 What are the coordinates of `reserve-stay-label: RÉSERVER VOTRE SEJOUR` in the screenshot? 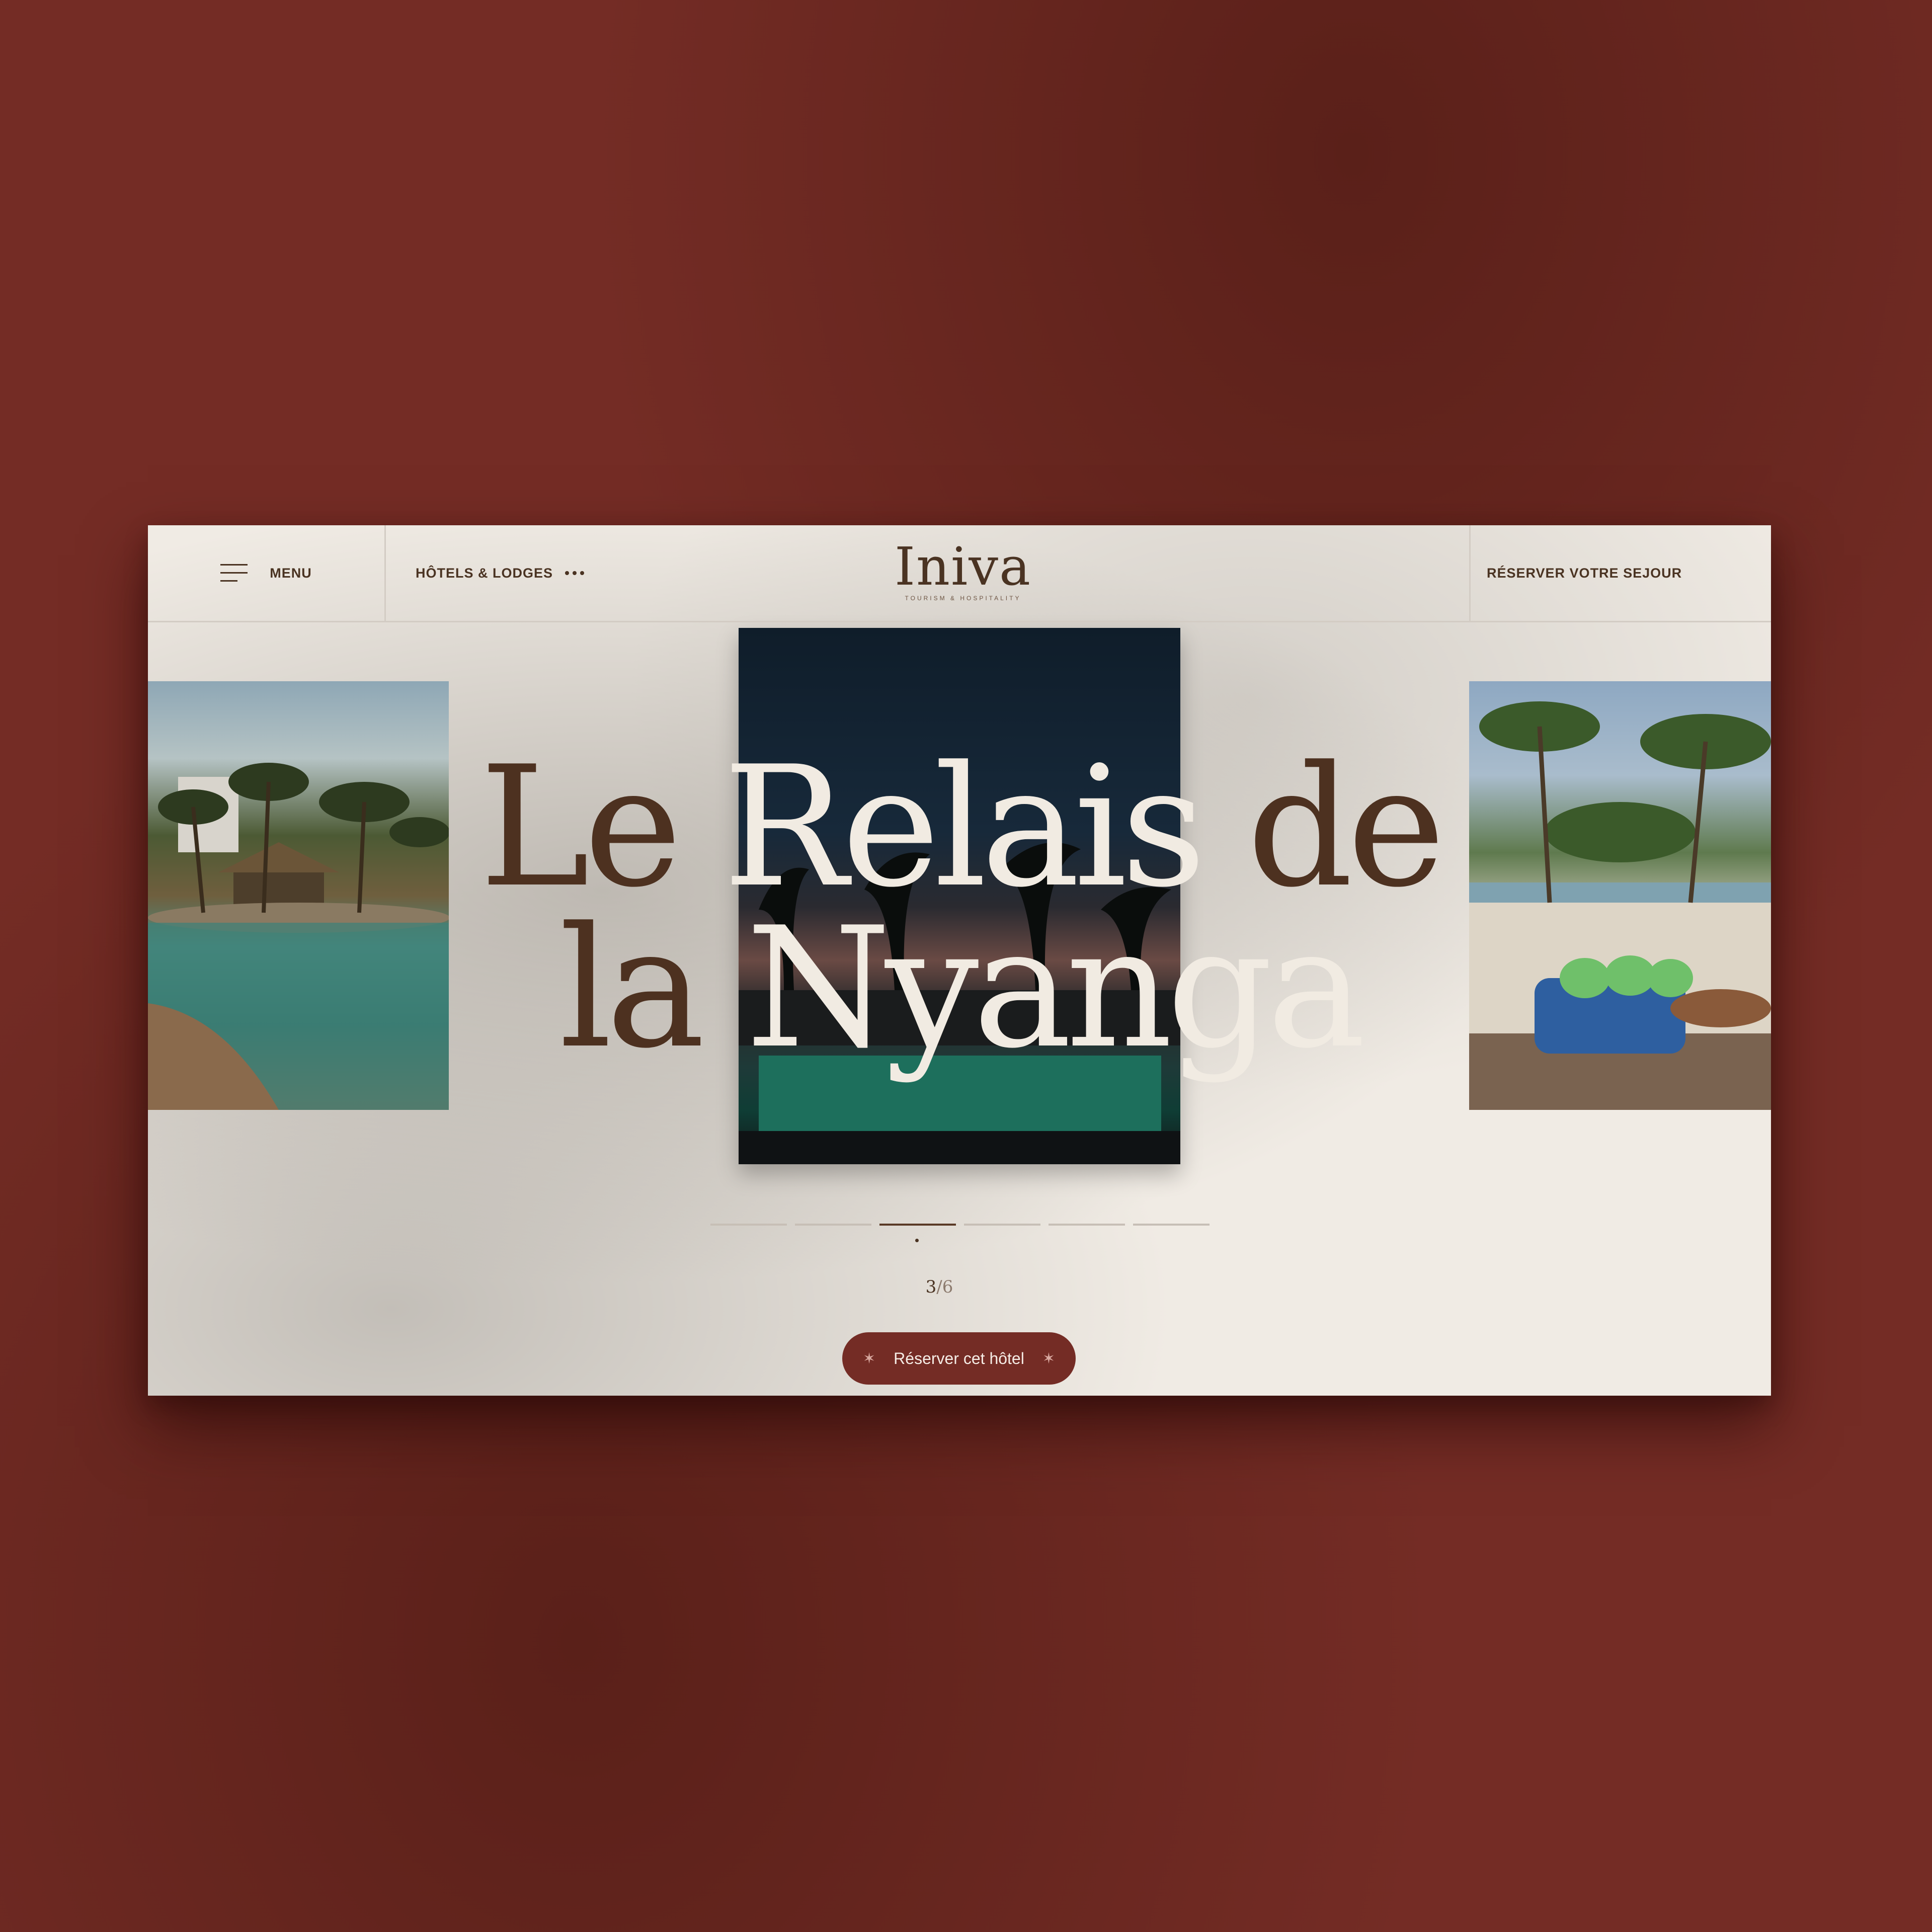 It's located at (1585, 573).